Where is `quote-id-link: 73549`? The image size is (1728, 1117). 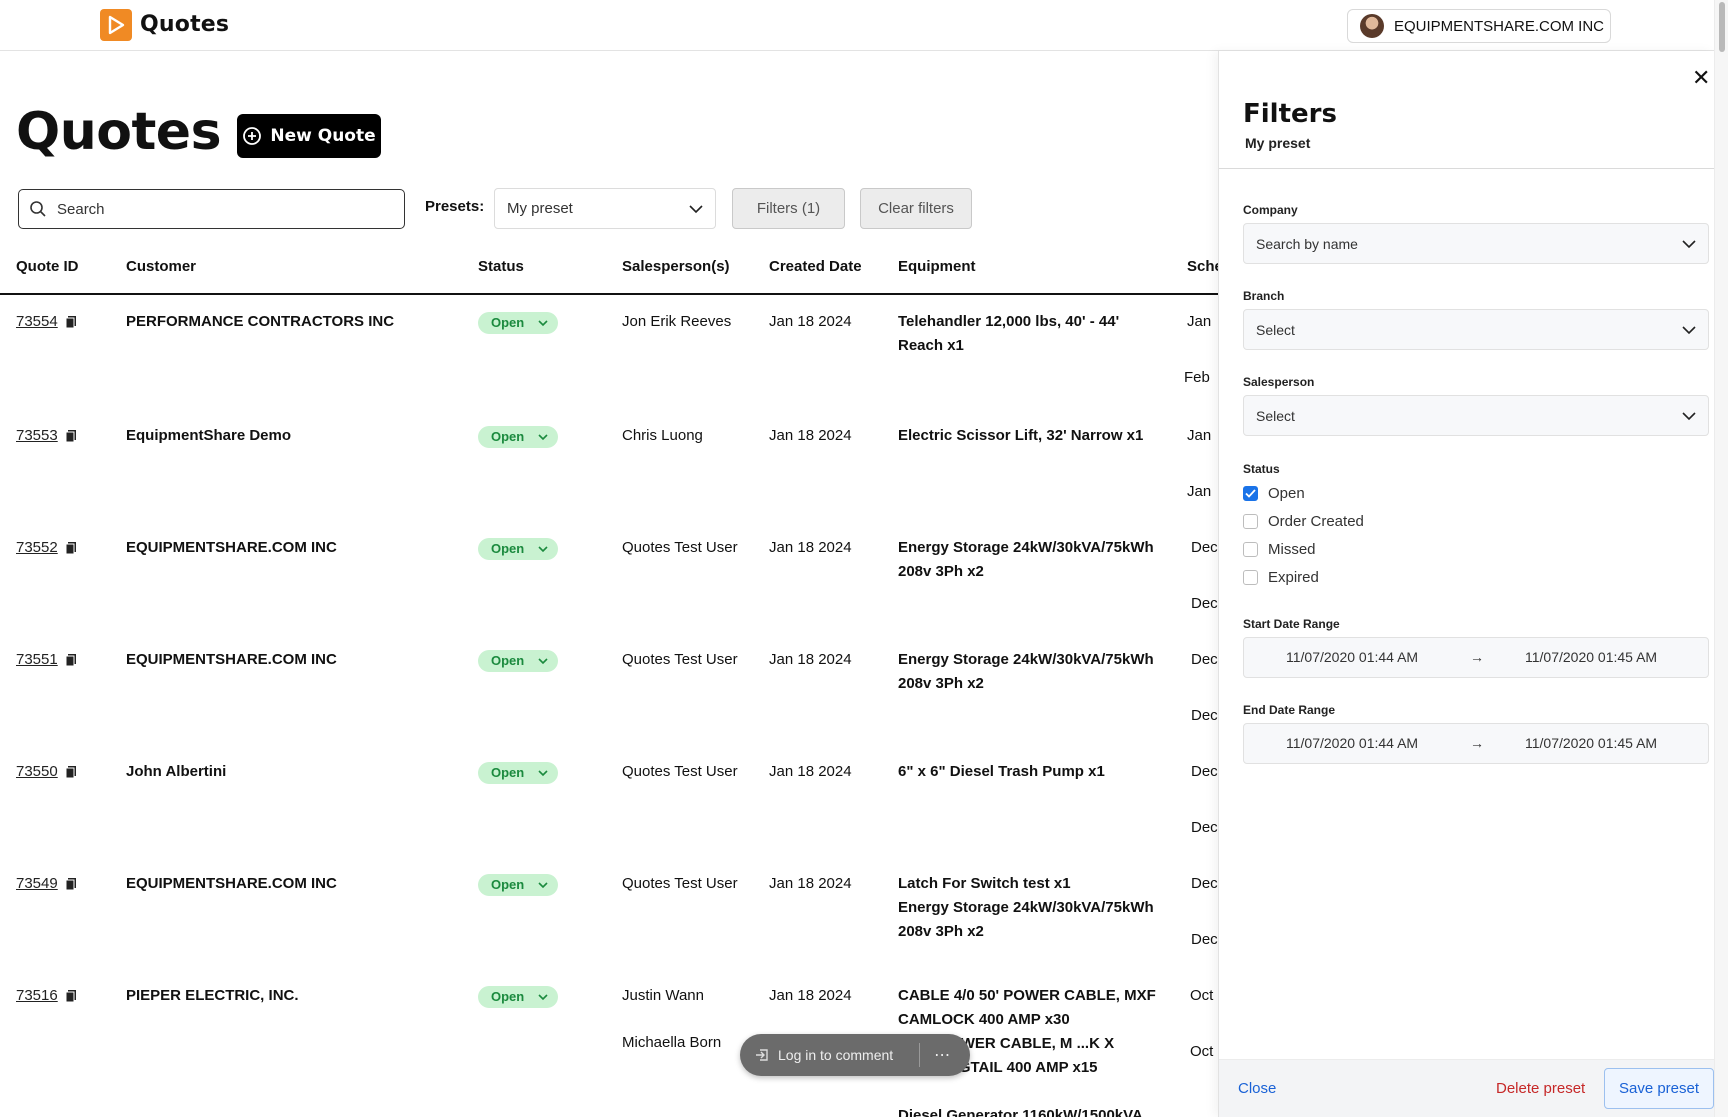 quote-id-link: 73549 is located at coordinates (46, 884).